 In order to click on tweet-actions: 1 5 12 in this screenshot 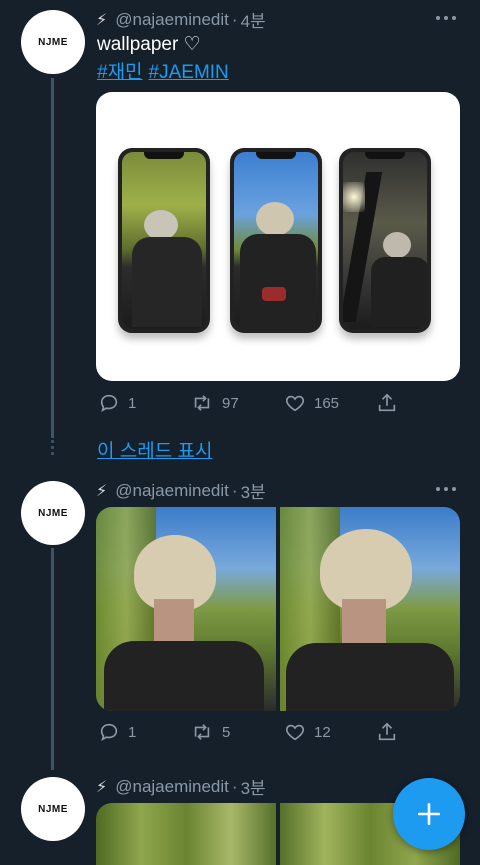, I will do `click(251, 733)`.